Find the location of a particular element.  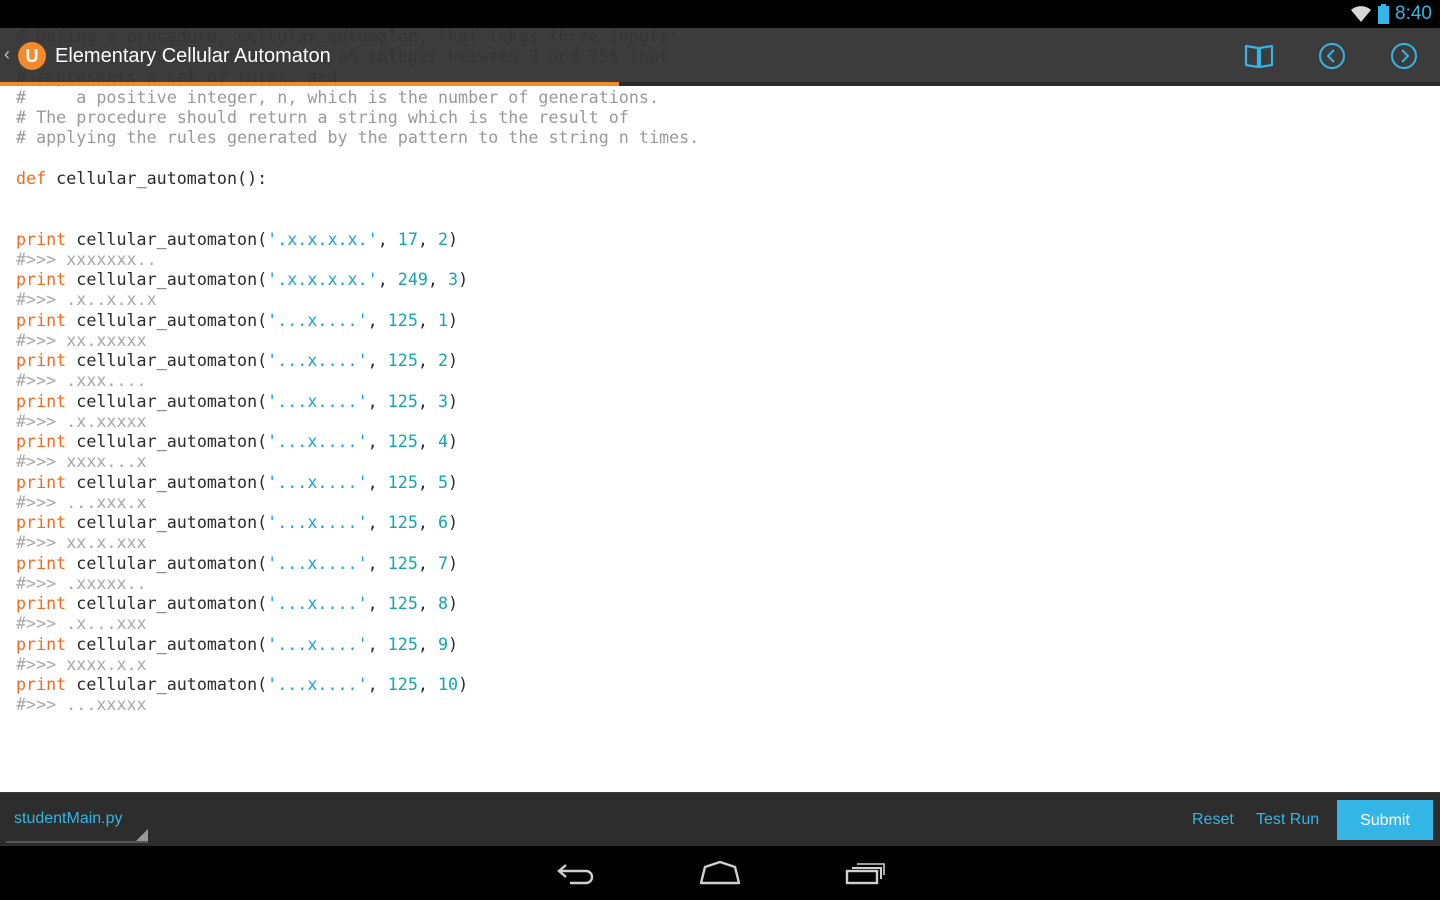

code-token: #>>> xx.x.xxx is located at coordinates (81, 542).